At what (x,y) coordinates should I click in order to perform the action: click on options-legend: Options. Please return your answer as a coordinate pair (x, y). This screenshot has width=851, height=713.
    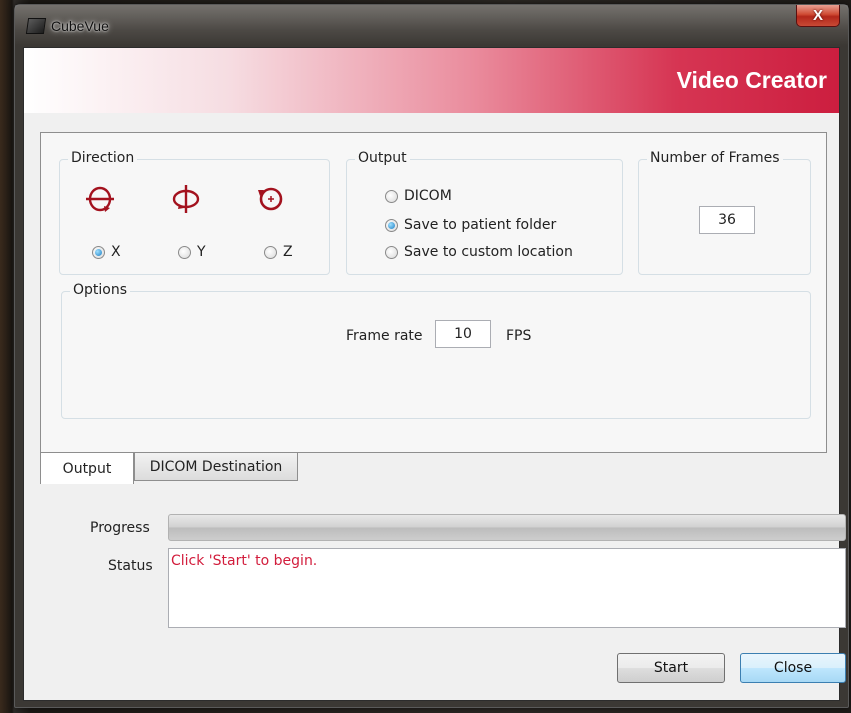
    Looking at the image, I should click on (100, 290).